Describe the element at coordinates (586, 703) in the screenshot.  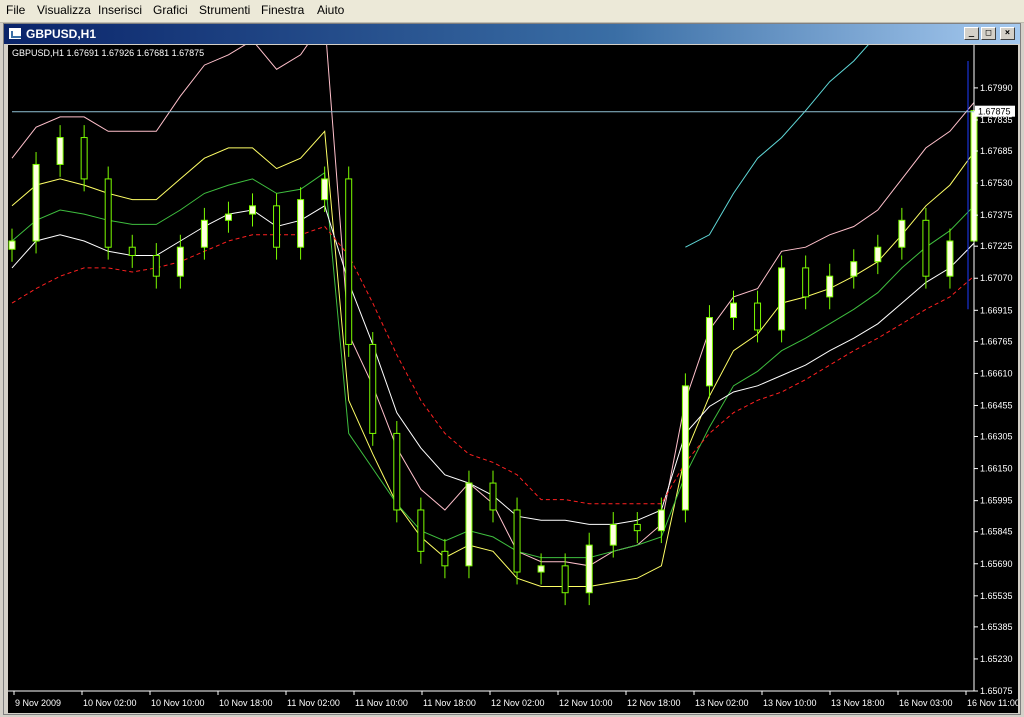
I see `x-tick-label: 12 Nov 10:00` at that location.